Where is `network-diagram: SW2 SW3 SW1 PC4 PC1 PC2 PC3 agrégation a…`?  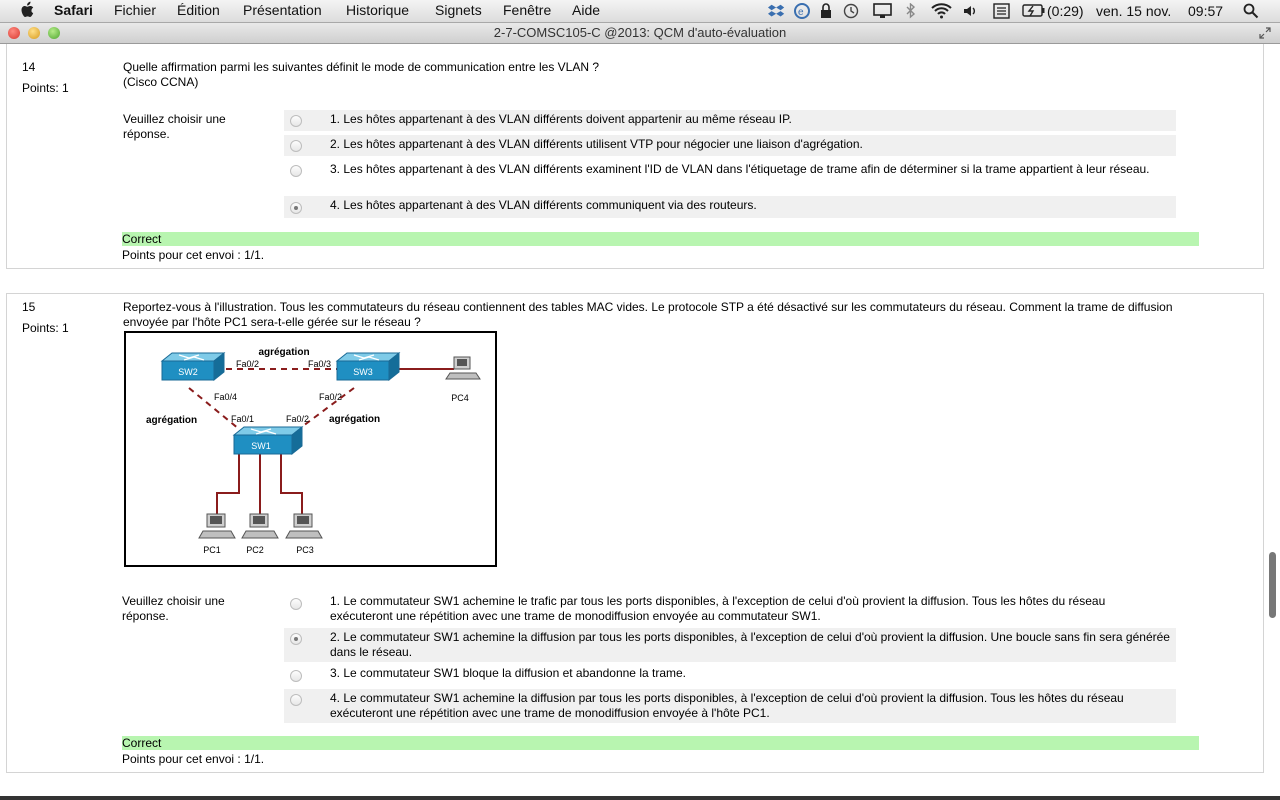
network-diagram: SW2 SW3 SW1 PC4 PC1 PC2 PC3 agrégation a… is located at coordinates (310, 449).